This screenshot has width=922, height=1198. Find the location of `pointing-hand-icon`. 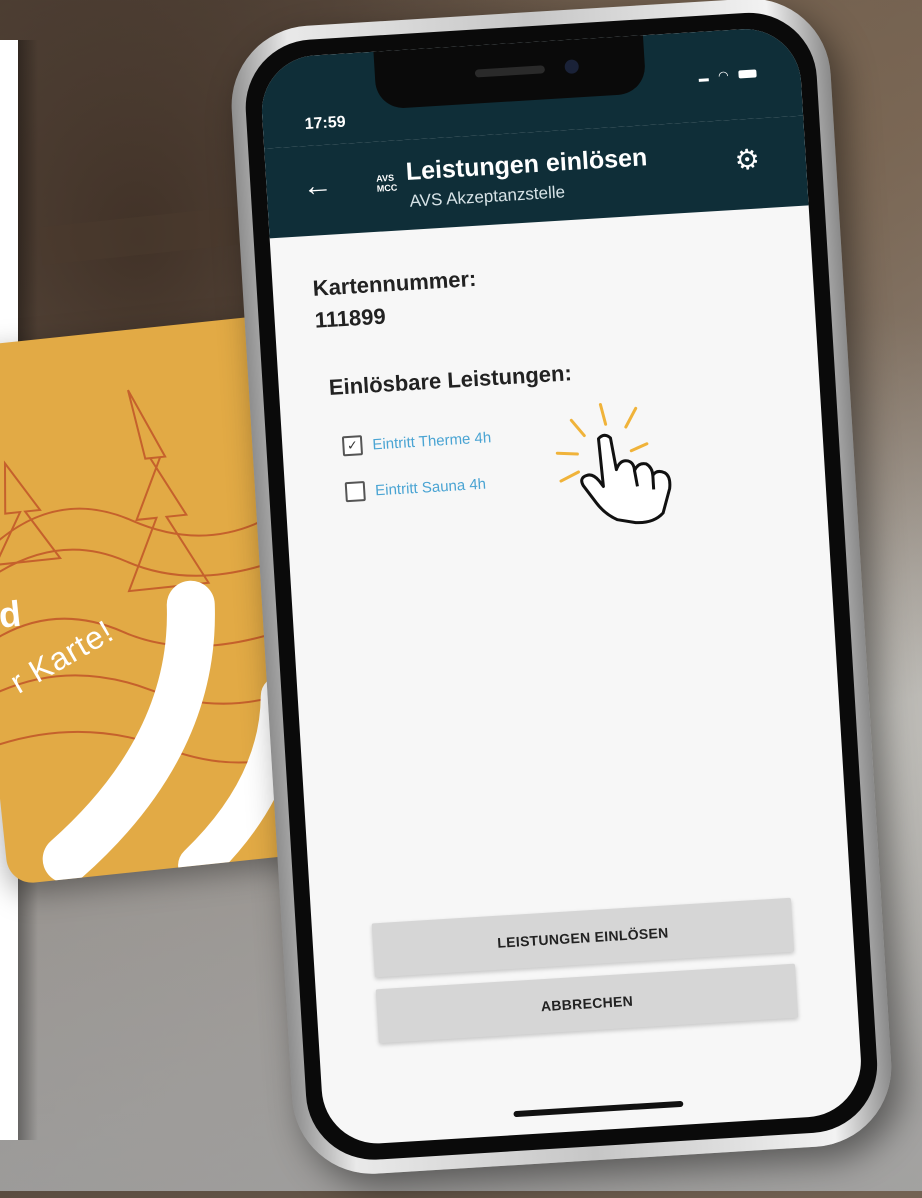

pointing-hand-icon is located at coordinates (613, 464).